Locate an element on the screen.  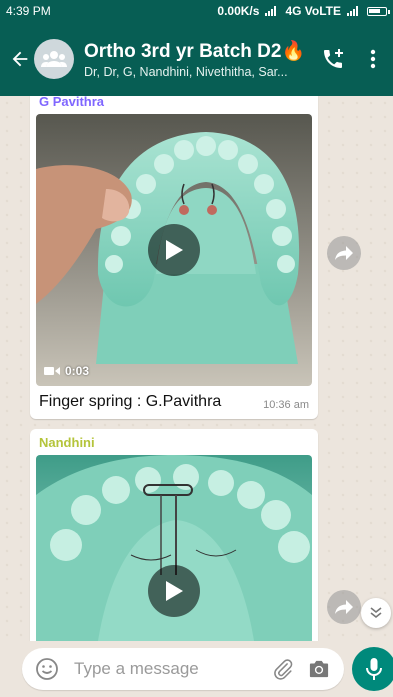
group-icon is located at coordinates (54, 59).